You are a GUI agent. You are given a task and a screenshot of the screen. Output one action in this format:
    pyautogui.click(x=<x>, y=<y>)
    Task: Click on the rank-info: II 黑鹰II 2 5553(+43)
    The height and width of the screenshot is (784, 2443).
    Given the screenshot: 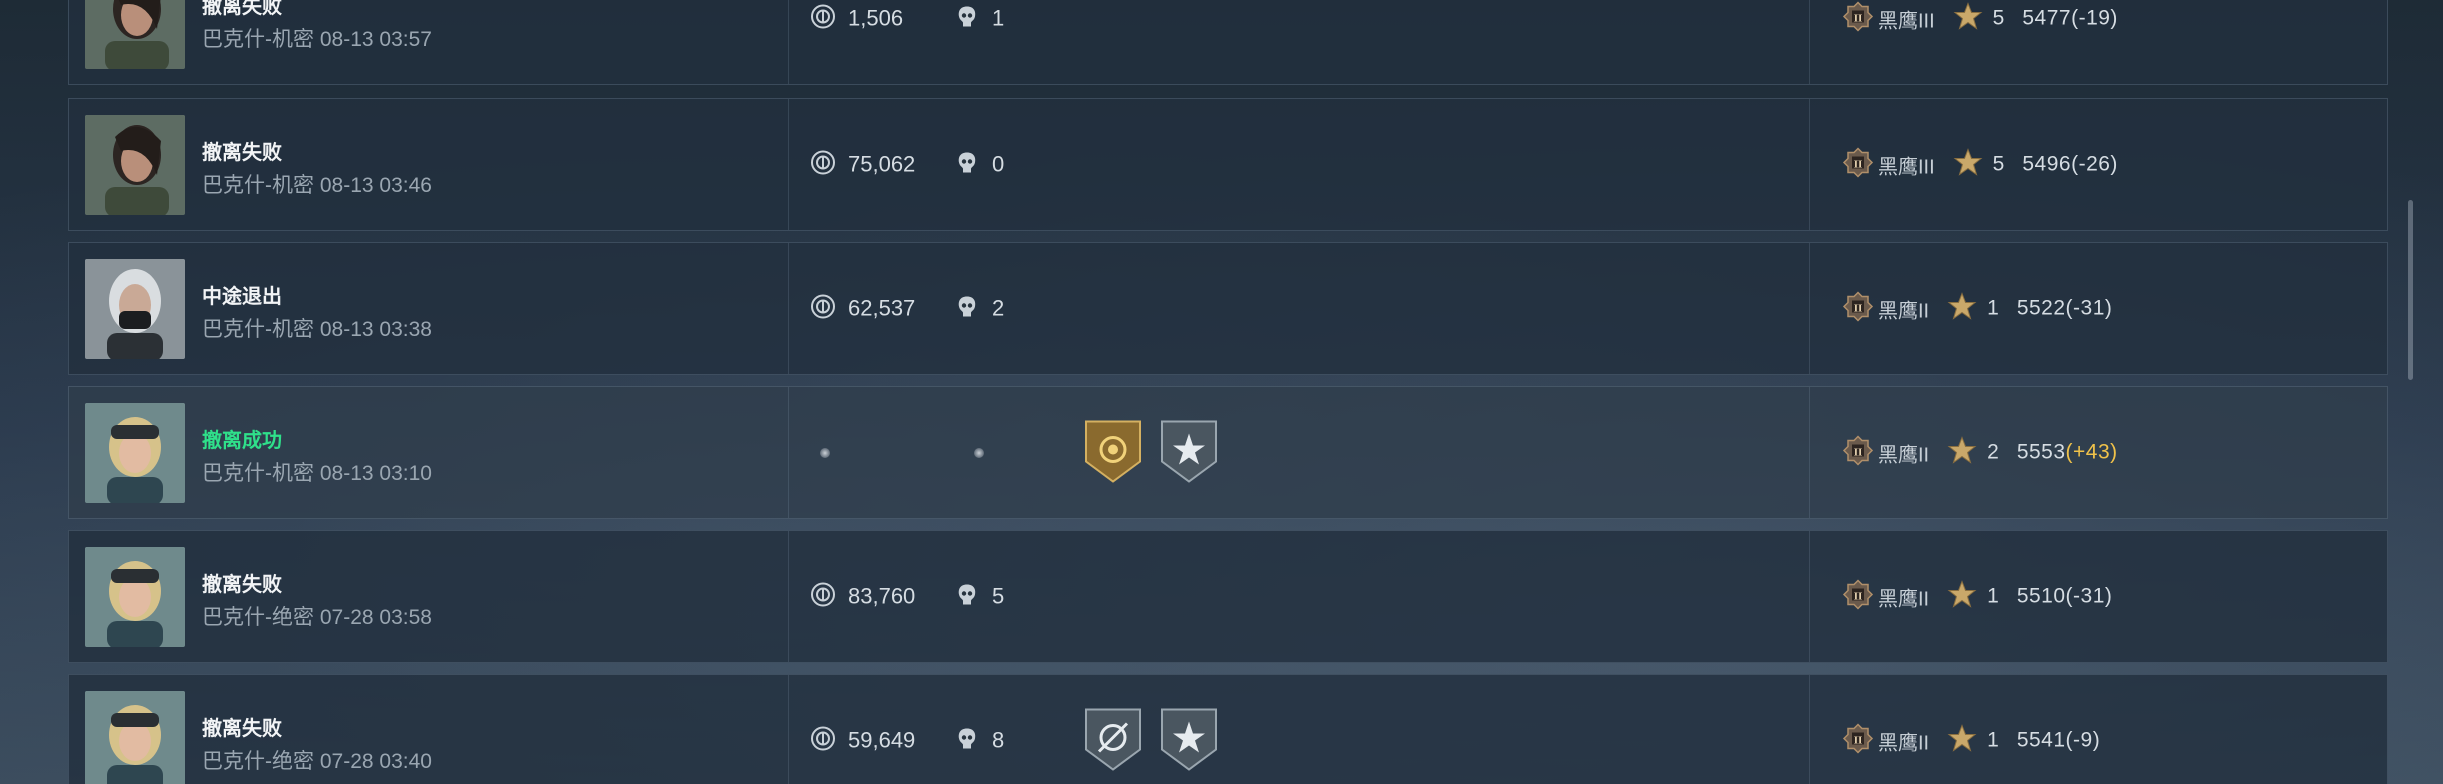 What is the action you would take?
    pyautogui.click(x=1980, y=452)
    